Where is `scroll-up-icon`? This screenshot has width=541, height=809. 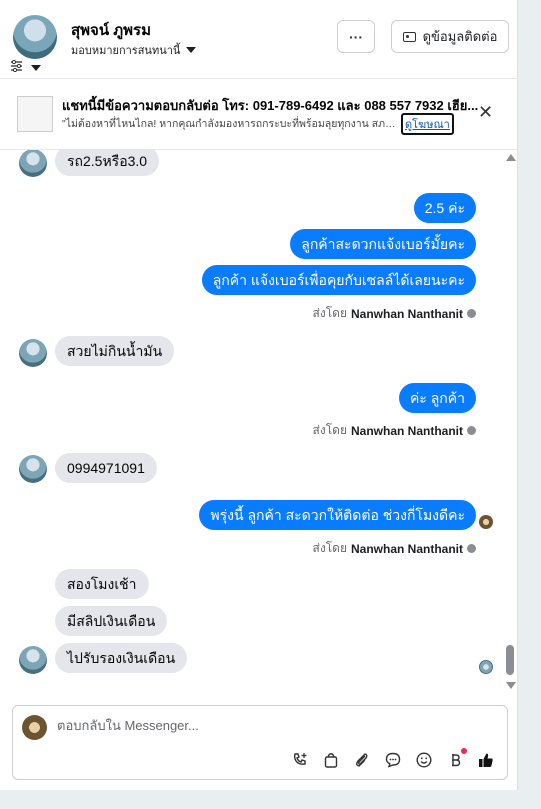
scroll-up-icon is located at coordinates (511, 157).